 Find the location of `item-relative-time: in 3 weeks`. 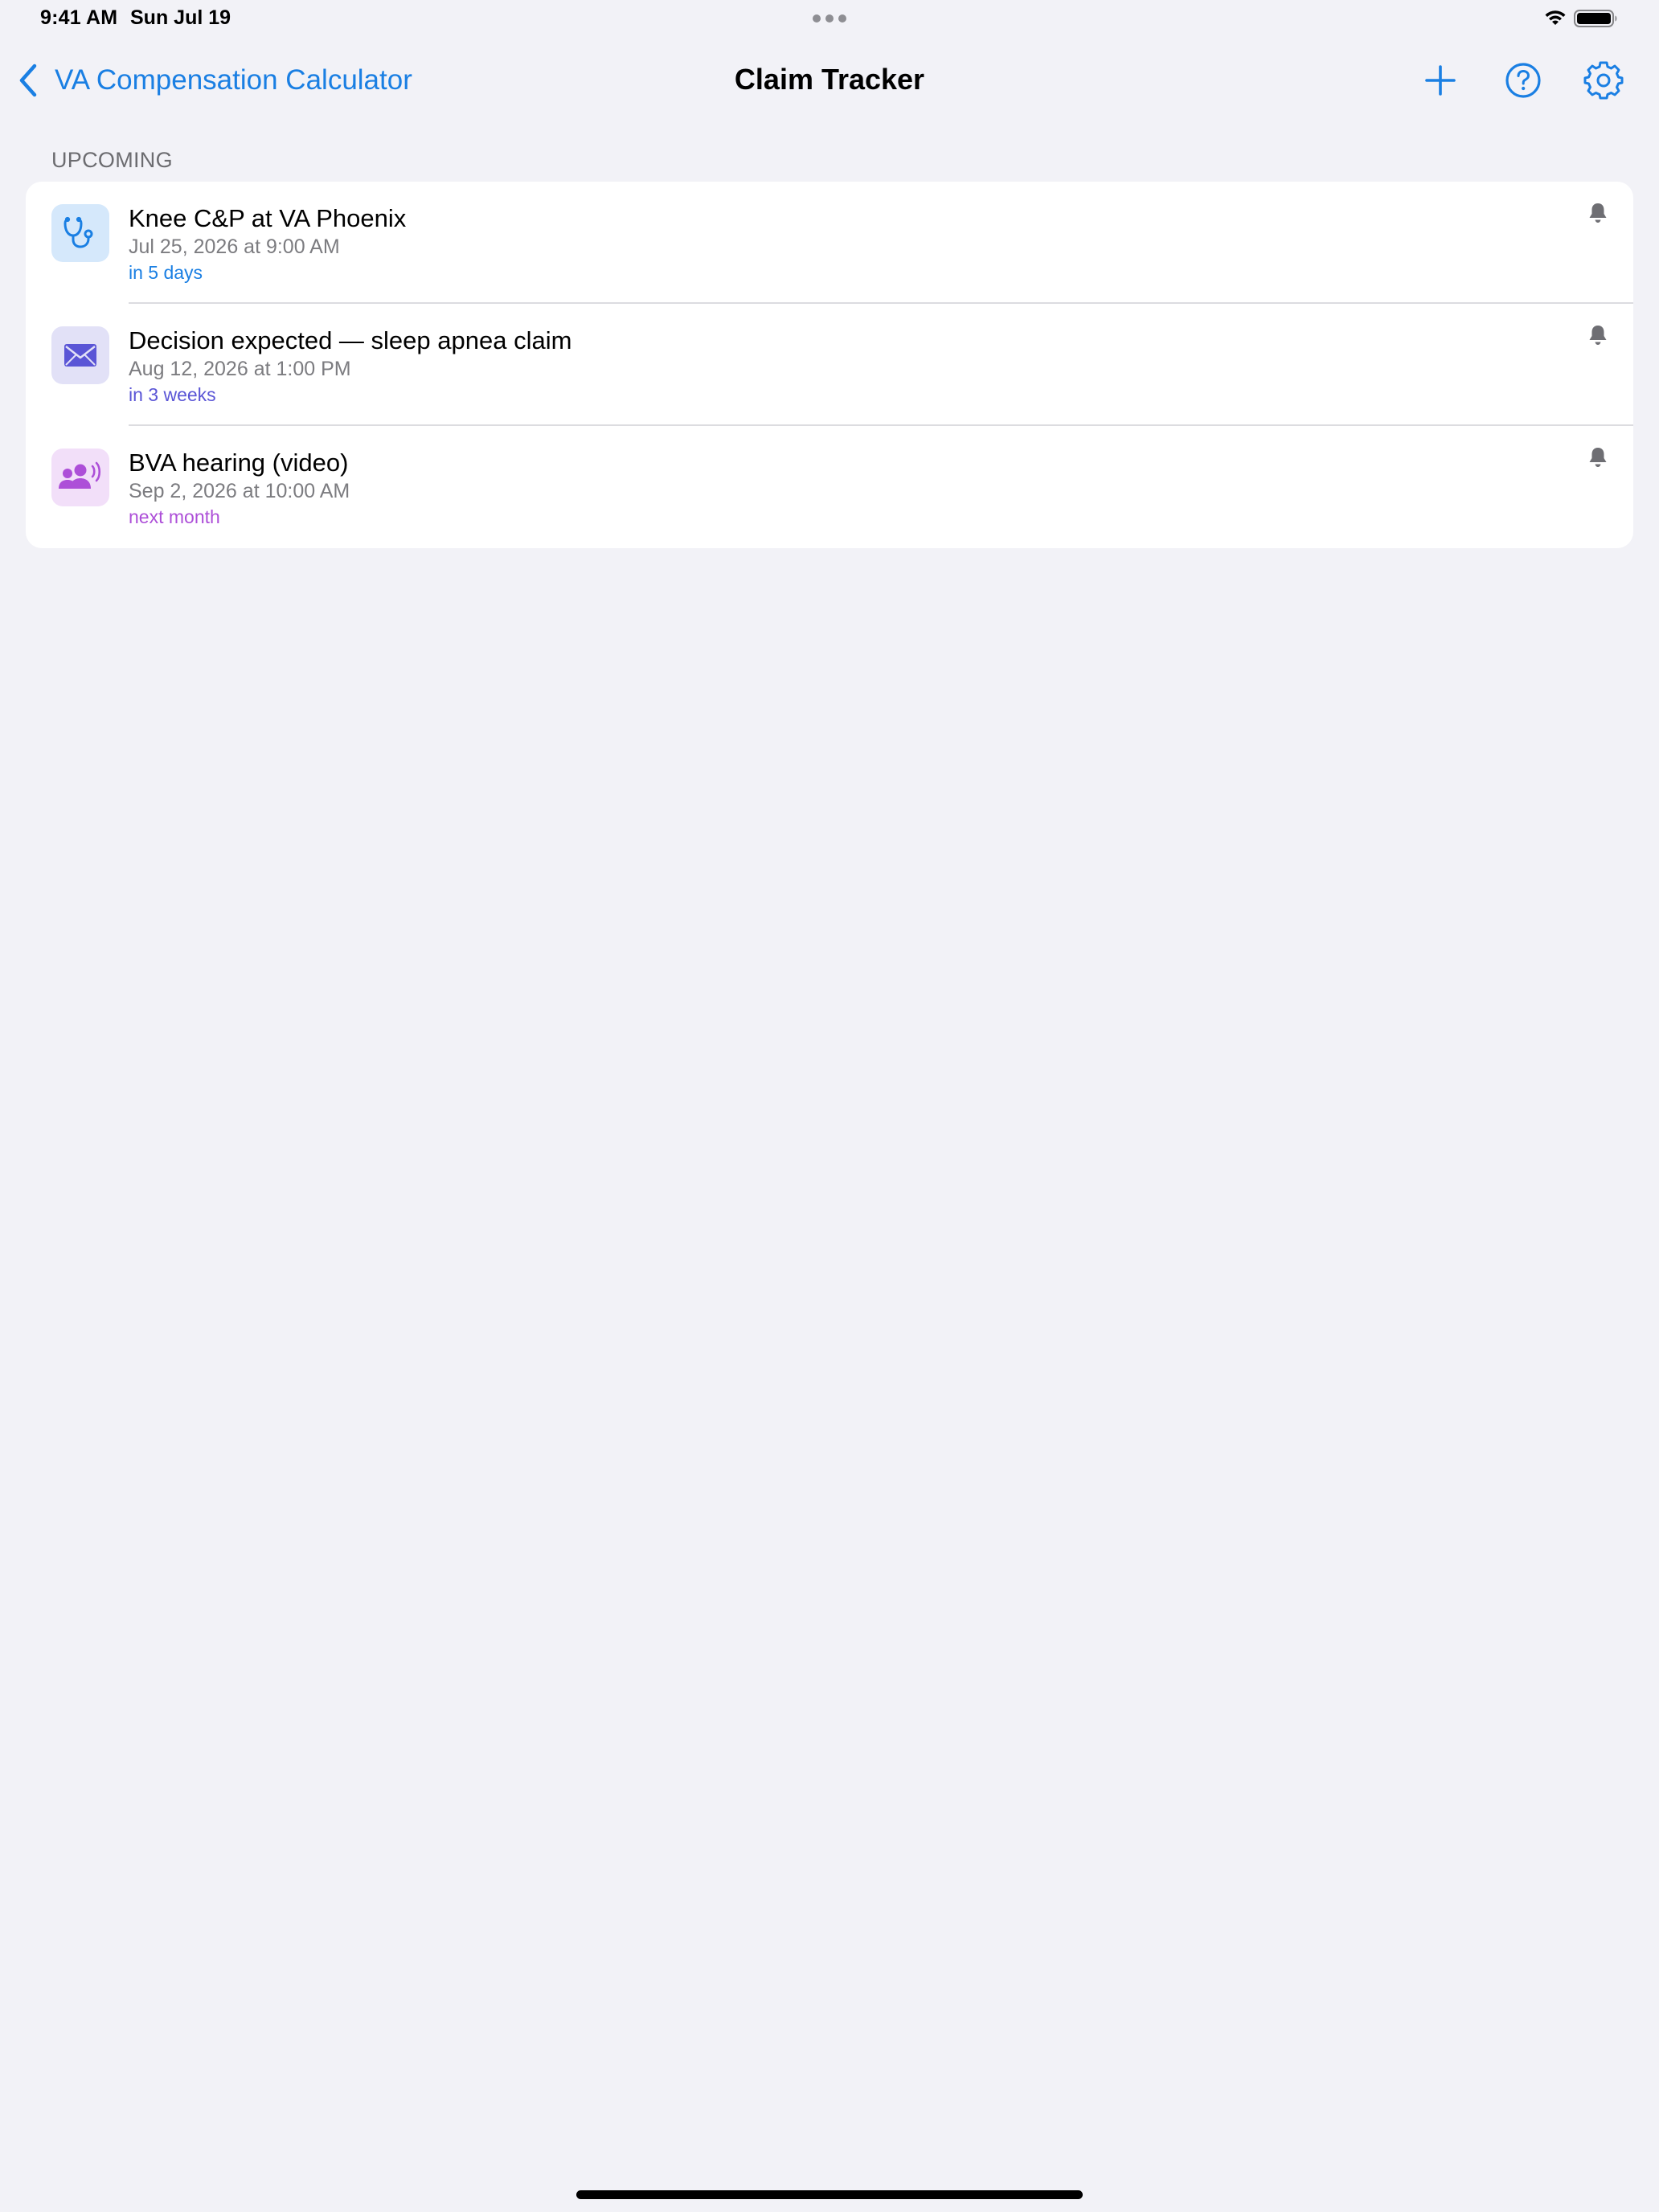

item-relative-time: in 3 weeks is located at coordinates (172, 394).